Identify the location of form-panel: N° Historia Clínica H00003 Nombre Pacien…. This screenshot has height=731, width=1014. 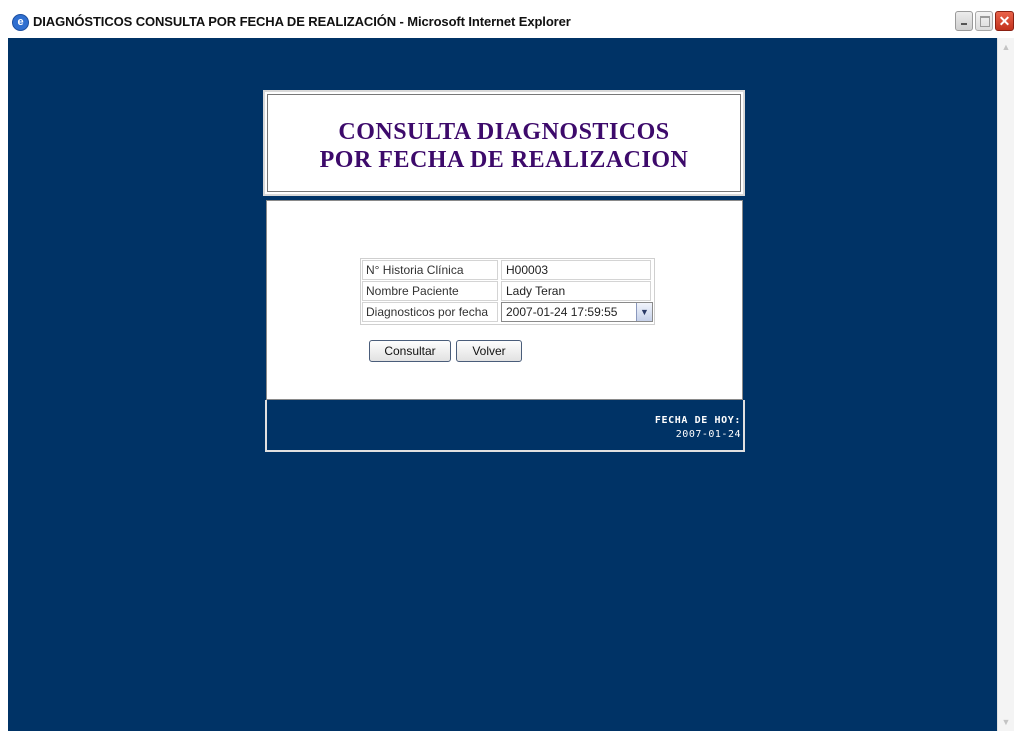
(504, 300).